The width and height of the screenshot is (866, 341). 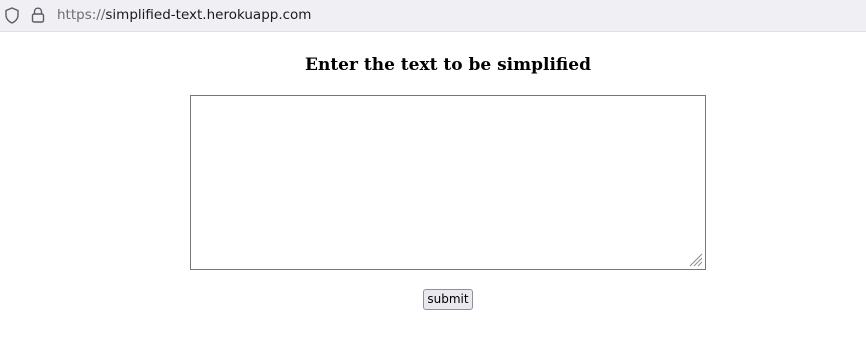 What do you see at coordinates (696, 260) in the screenshot?
I see `resize-grip-icon` at bounding box center [696, 260].